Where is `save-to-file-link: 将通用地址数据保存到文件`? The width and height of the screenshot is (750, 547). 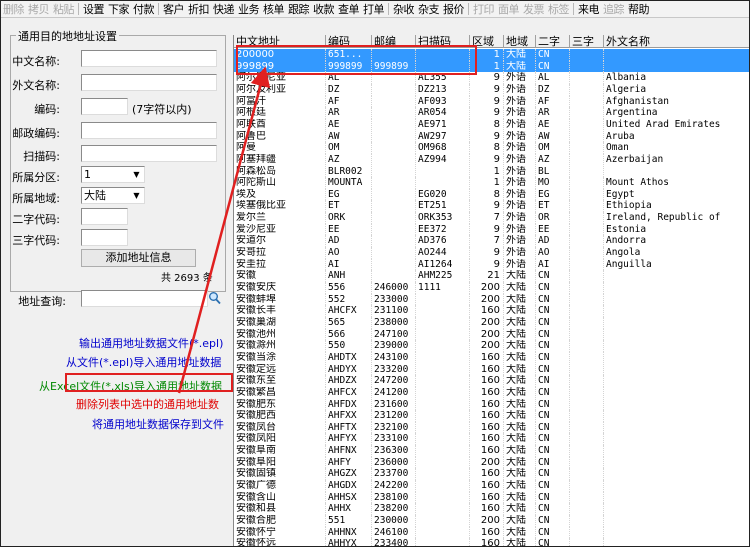 save-to-file-link: 将通用地址数据保存到文件 is located at coordinates (158, 424).